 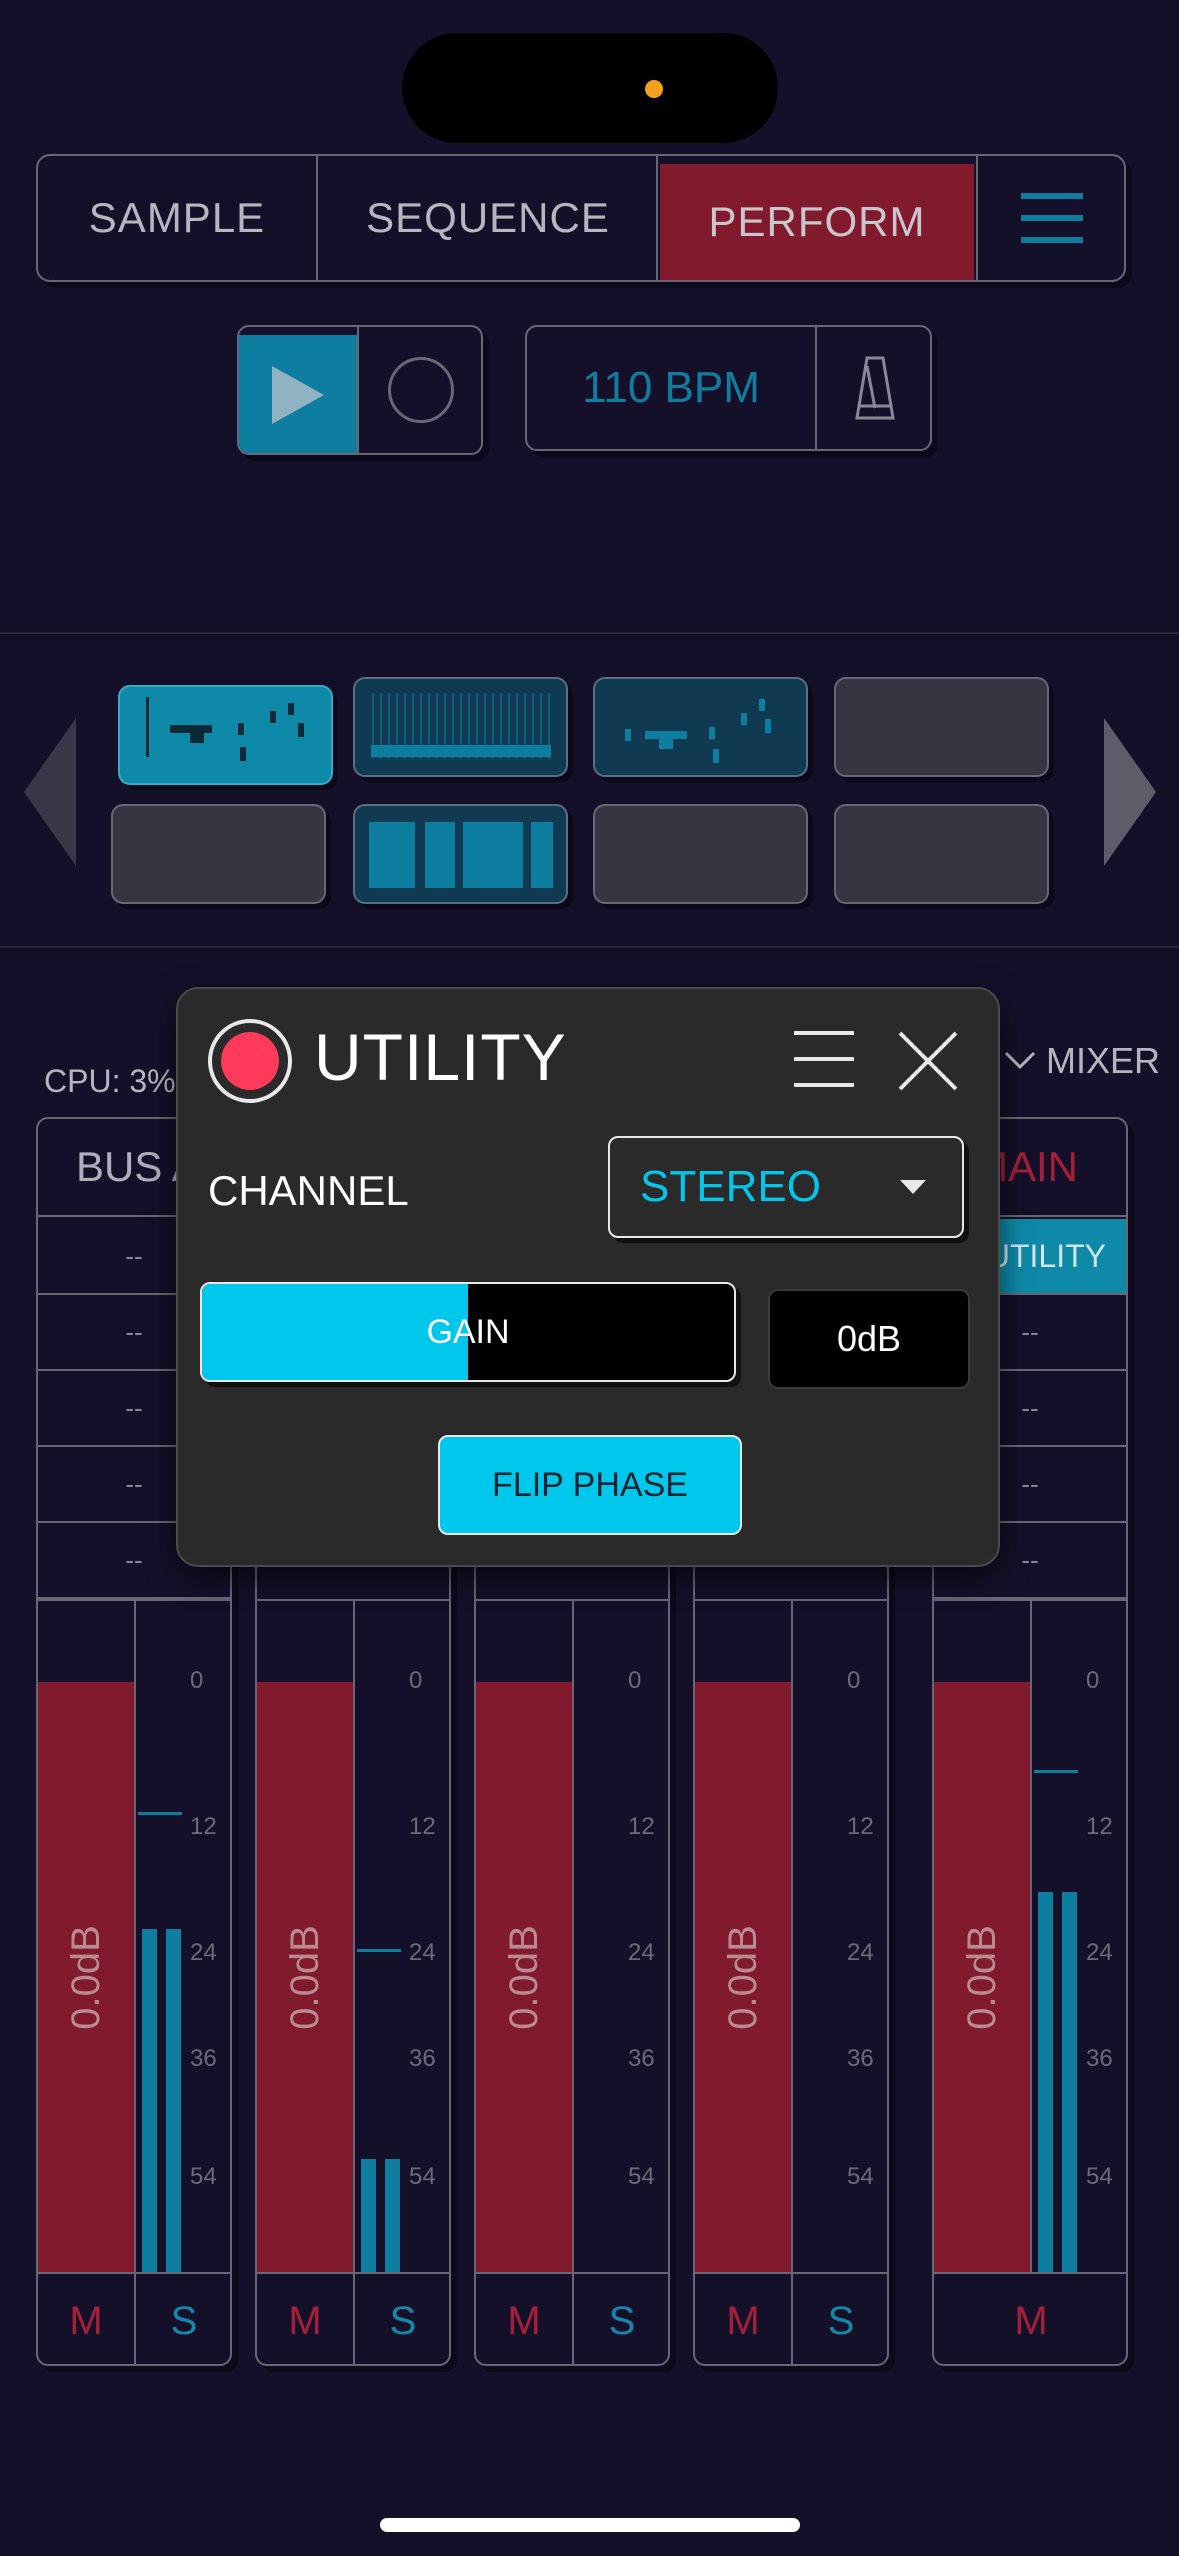 What do you see at coordinates (440, 1057) in the screenshot?
I see `popup-title: UTILITY` at bounding box center [440, 1057].